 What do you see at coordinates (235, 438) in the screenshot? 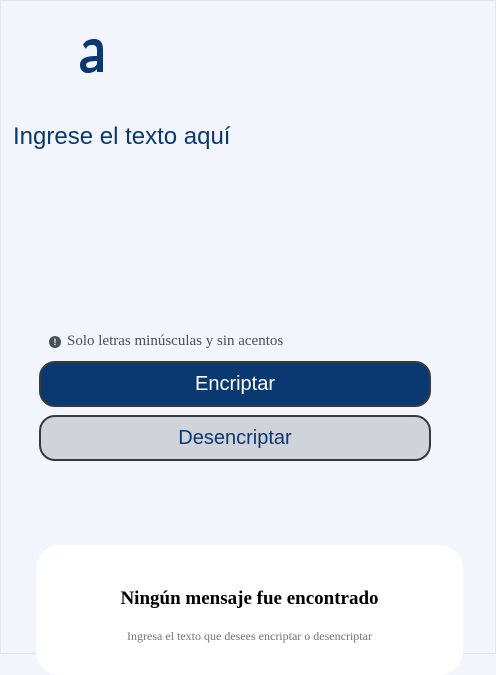
I see `decrypt-button: Desencriptar` at bounding box center [235, 438].